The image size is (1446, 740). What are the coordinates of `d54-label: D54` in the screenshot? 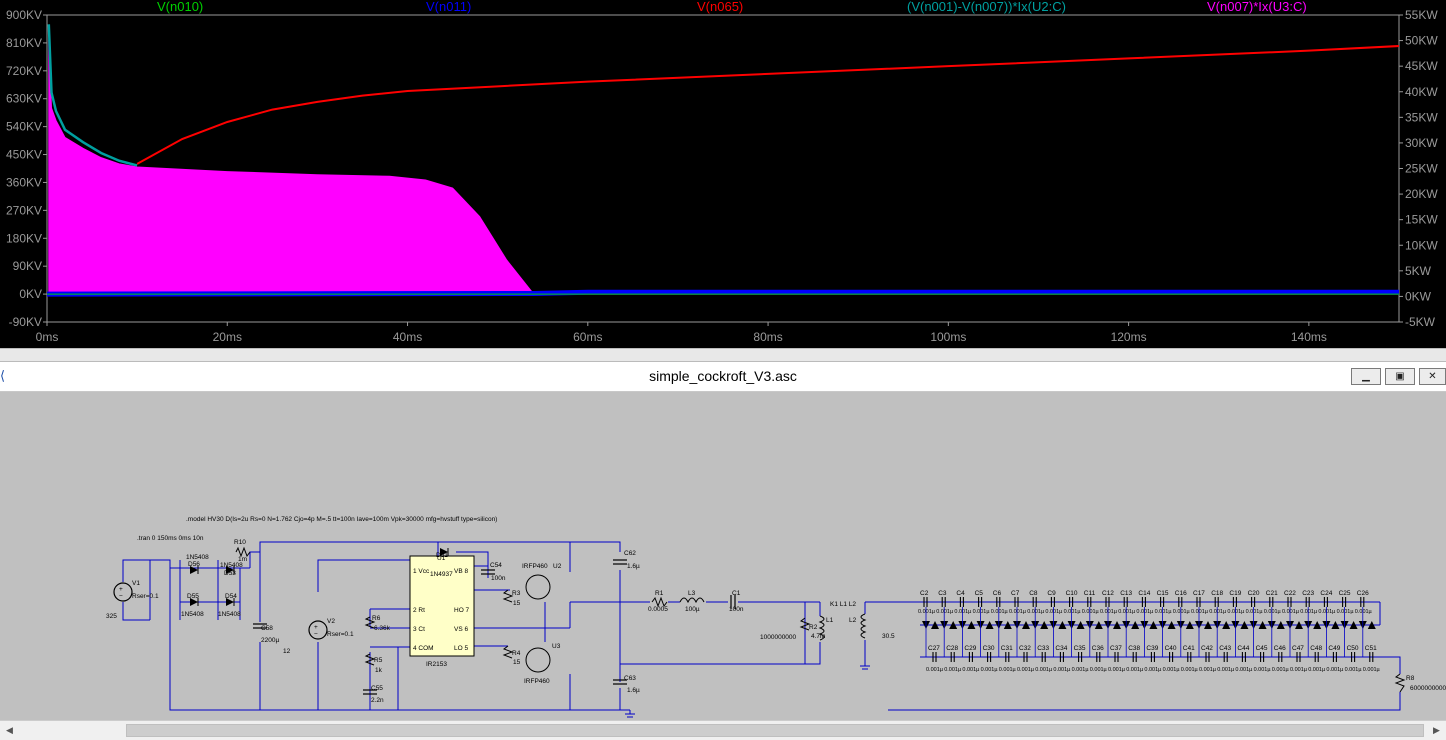 It's located at (231, 596).